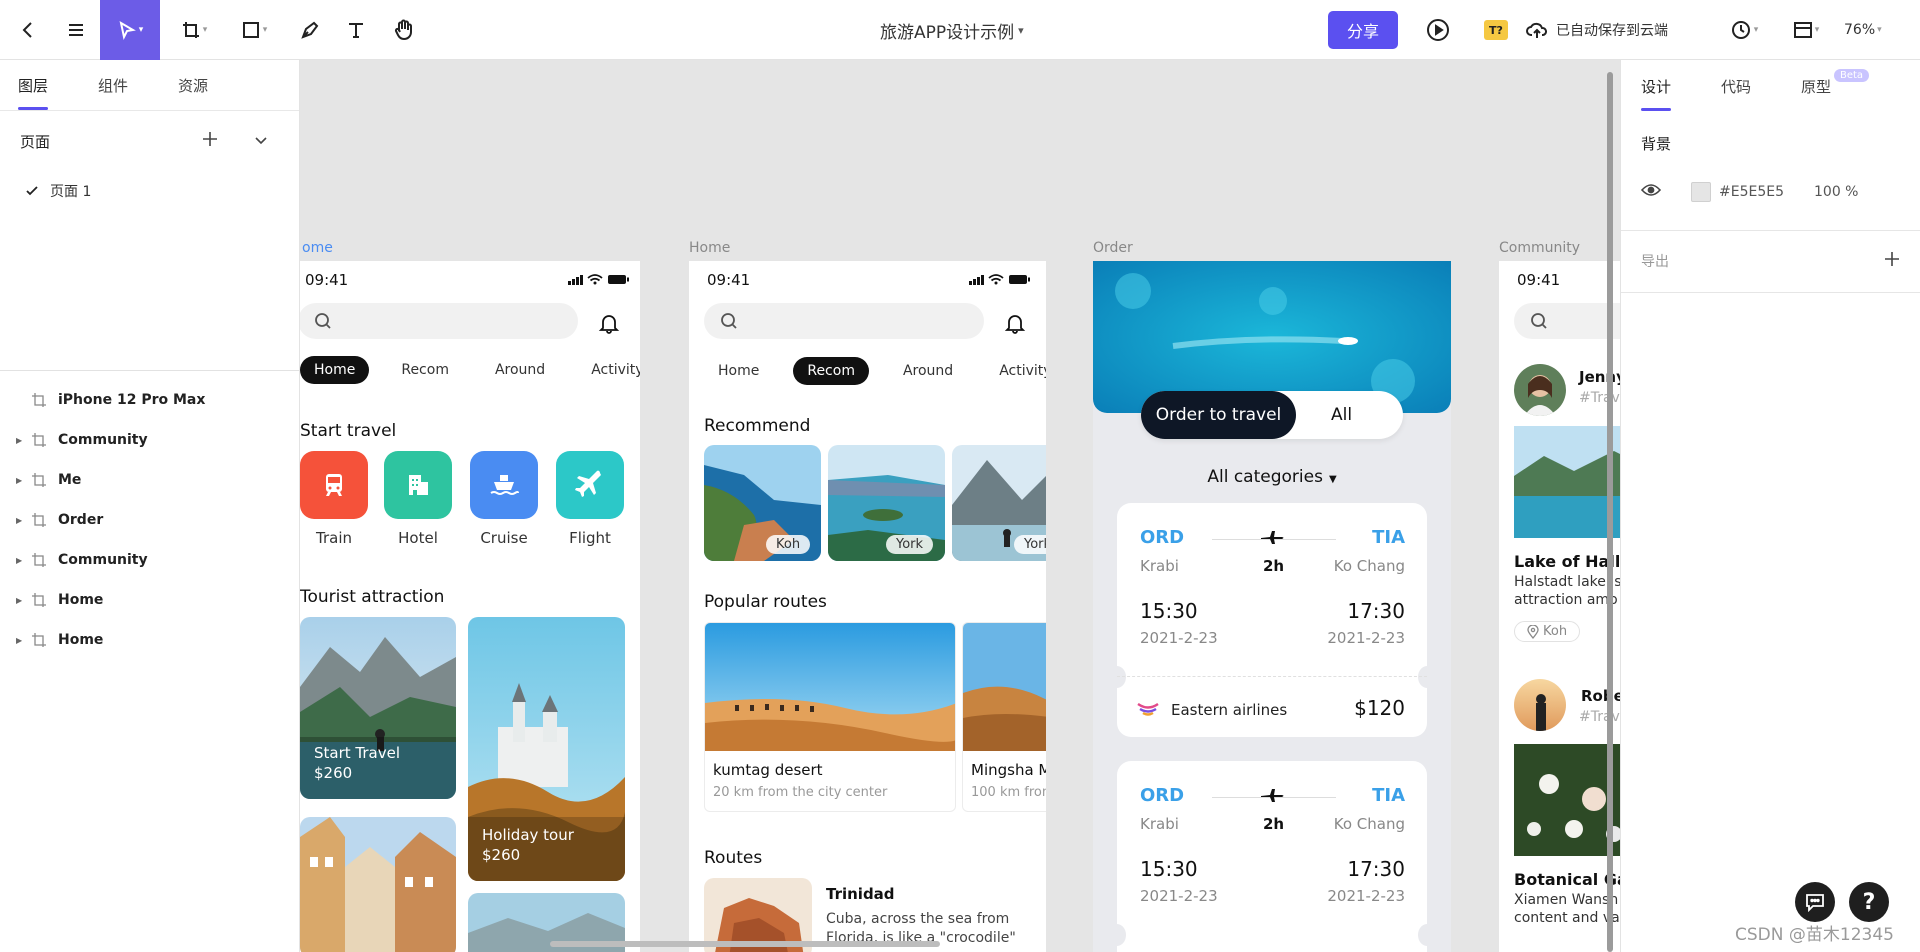  I want to click on category-cruise: Cruise, so click(504, 499).